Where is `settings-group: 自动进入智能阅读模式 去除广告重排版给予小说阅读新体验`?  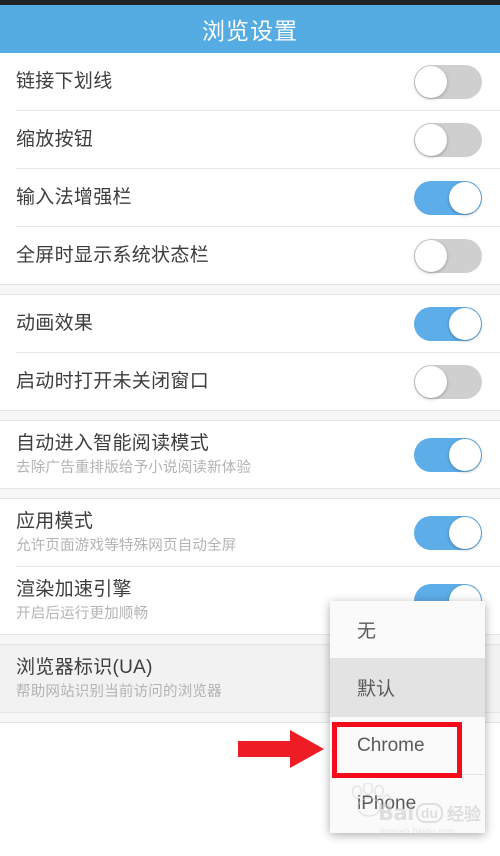 settings-group: 自动进入智能阅读模式 去除广告重排版给予小说阅读新体验 is located at coordinates (250, 454).